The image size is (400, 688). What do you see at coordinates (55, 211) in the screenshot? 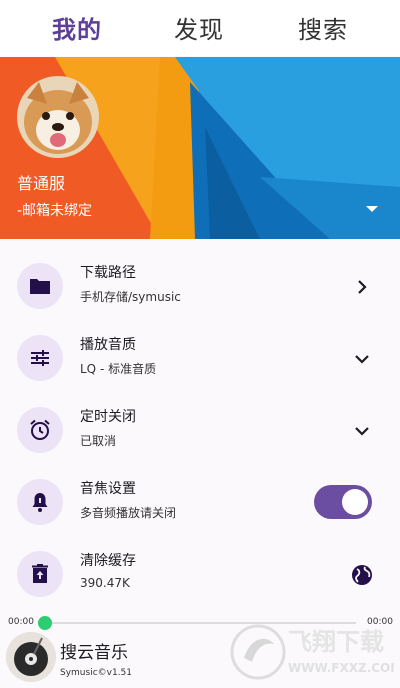
I see `profile-email: -邮箱未绑定` at bounding box center [55, 211].